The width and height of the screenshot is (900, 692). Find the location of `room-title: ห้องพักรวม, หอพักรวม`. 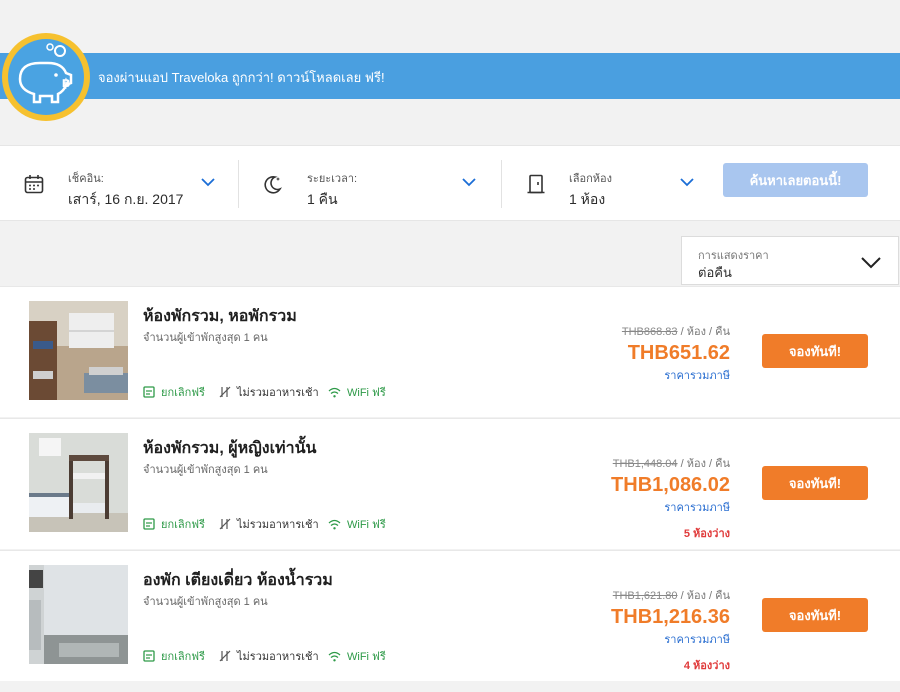

room-title: ห้องพักรวม, หอพักรวม is located at coordinates (220, 316).